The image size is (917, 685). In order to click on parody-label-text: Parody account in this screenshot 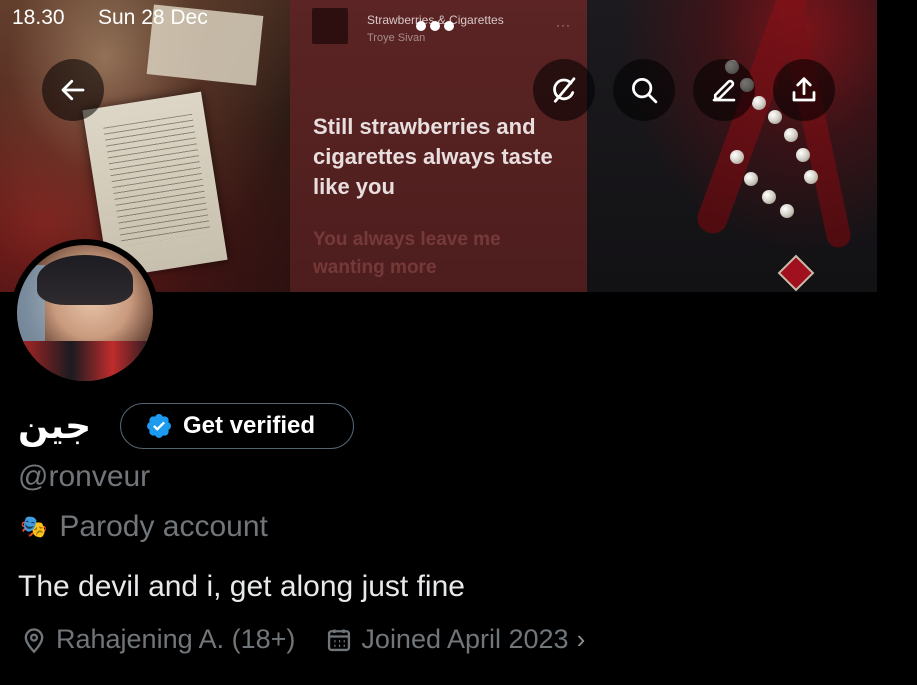, I will do `click(163, 526)`.